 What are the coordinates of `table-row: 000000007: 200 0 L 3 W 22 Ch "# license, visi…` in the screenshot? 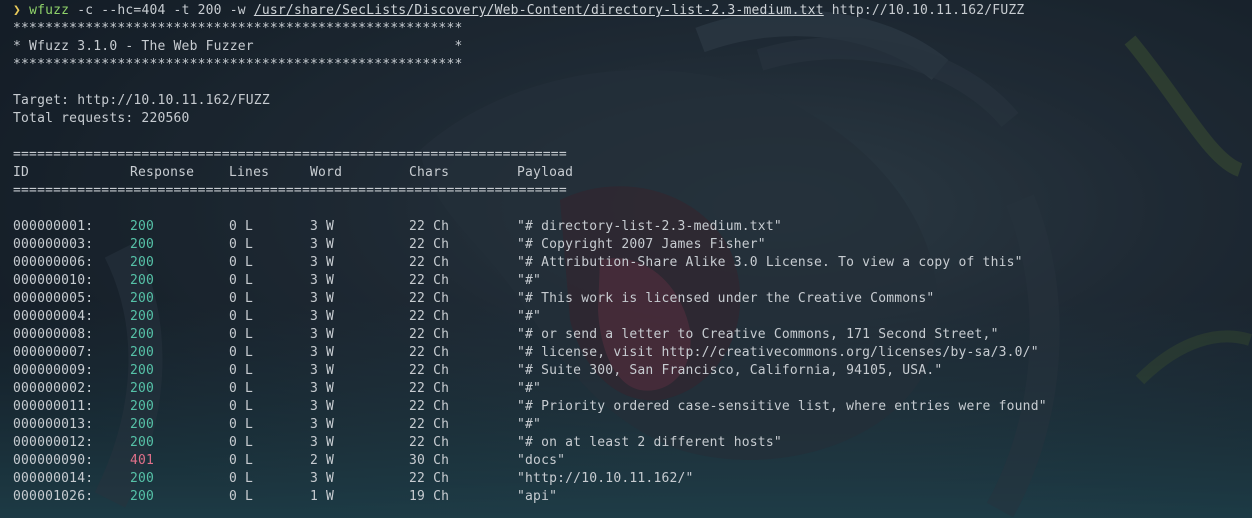 It's located at (613, 353).